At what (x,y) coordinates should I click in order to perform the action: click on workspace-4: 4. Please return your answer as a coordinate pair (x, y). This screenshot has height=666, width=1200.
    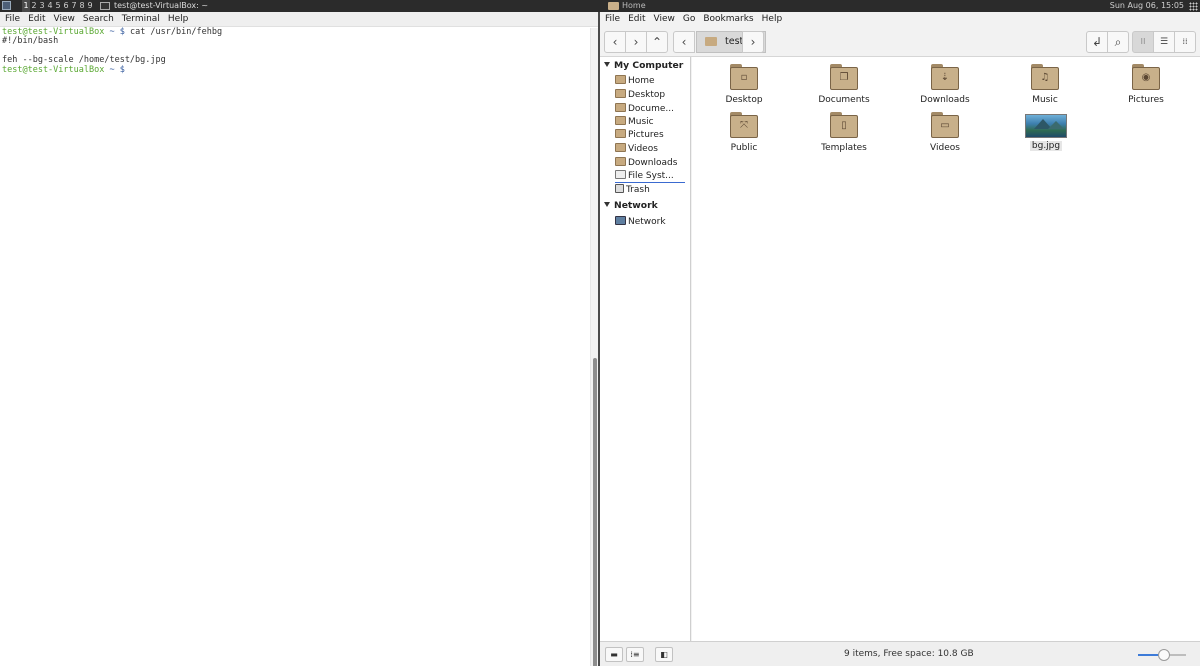
    Looking at the image, I should click on (50, 6).